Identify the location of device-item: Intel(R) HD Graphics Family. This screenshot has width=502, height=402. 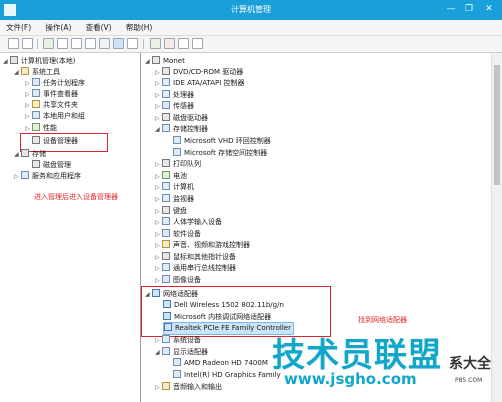
(227, 375).